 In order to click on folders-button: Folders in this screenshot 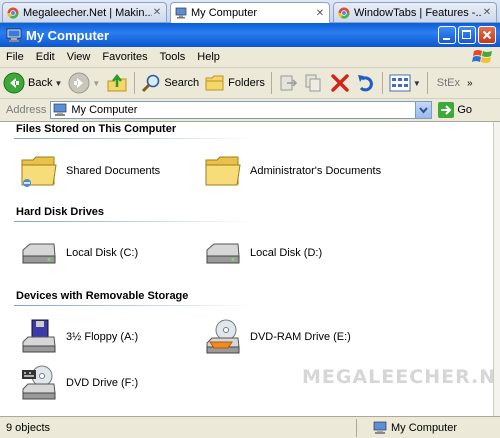, I will do `click(235, 83)`.